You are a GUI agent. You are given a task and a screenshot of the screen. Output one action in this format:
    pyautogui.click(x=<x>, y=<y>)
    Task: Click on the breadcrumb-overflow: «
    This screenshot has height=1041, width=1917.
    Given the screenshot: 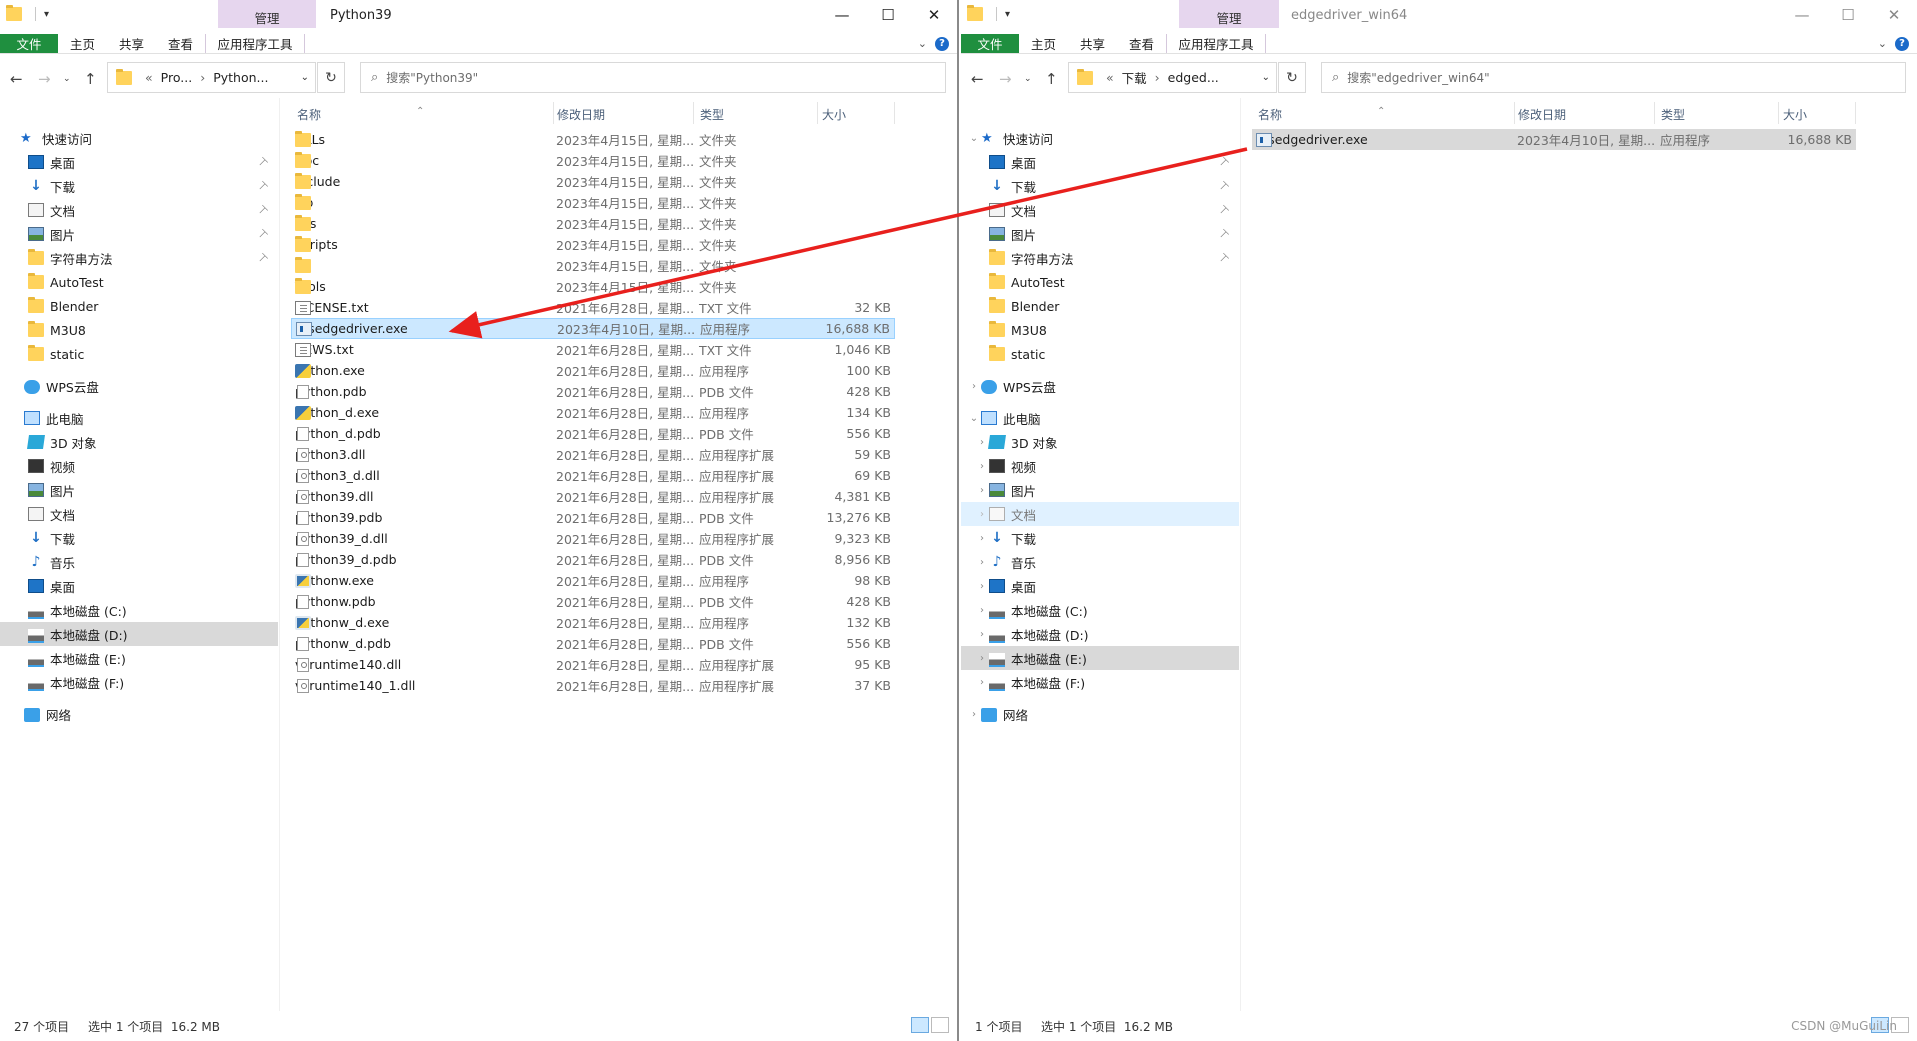 What is the action you would take?
    pyautogui.click(x=1110, y=77)
    